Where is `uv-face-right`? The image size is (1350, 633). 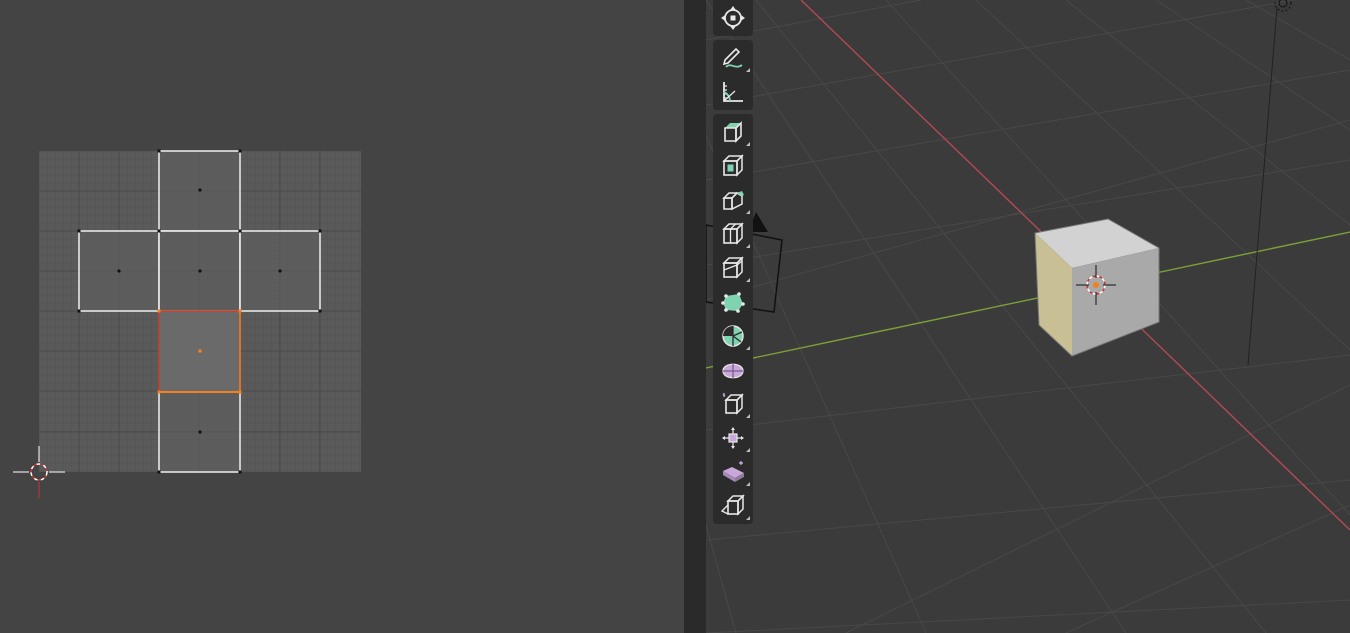
uv-face-right is located at coordinates (280, 271).